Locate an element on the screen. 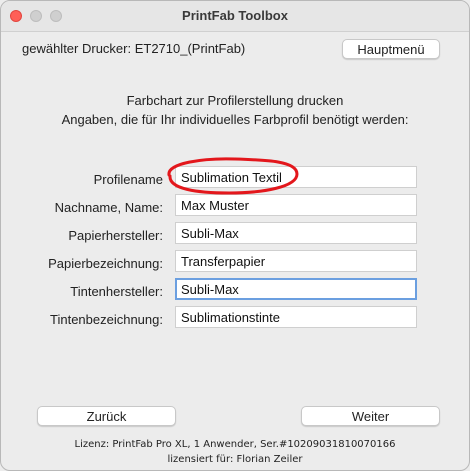  name-input is located at coordinates (296, 205).